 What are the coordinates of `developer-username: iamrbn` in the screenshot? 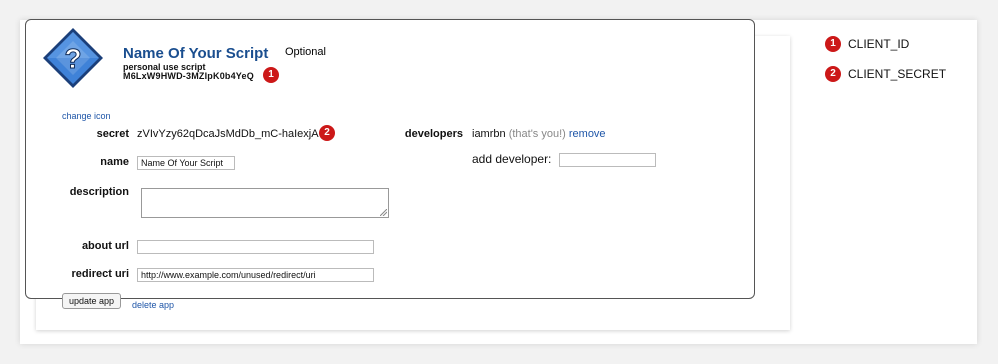 It's located at (489, 134).